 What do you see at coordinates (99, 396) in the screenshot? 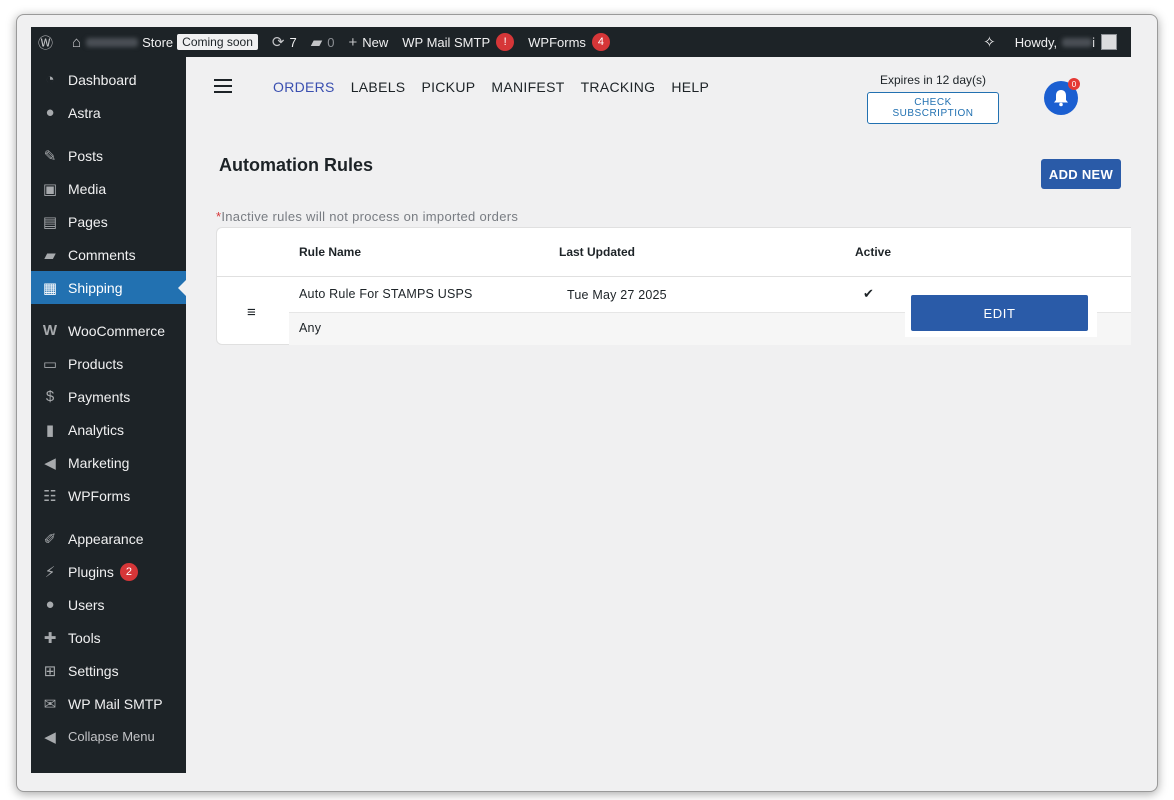
I see `sidebar-item-label: Payments` at bounding box center [99, 396].